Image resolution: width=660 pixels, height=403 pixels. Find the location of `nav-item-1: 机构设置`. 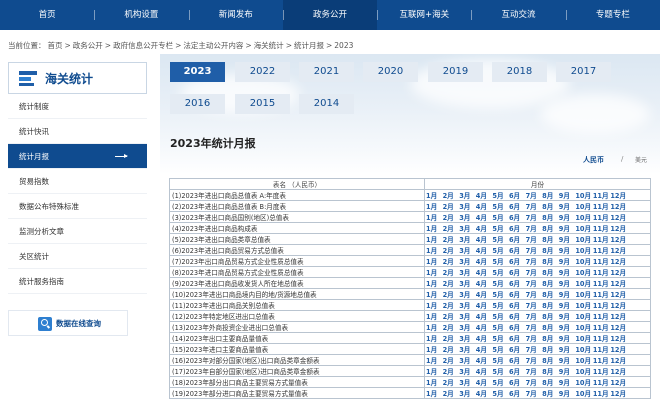

nav-item-1: 机构设置 is located at coordinates (141, 15).